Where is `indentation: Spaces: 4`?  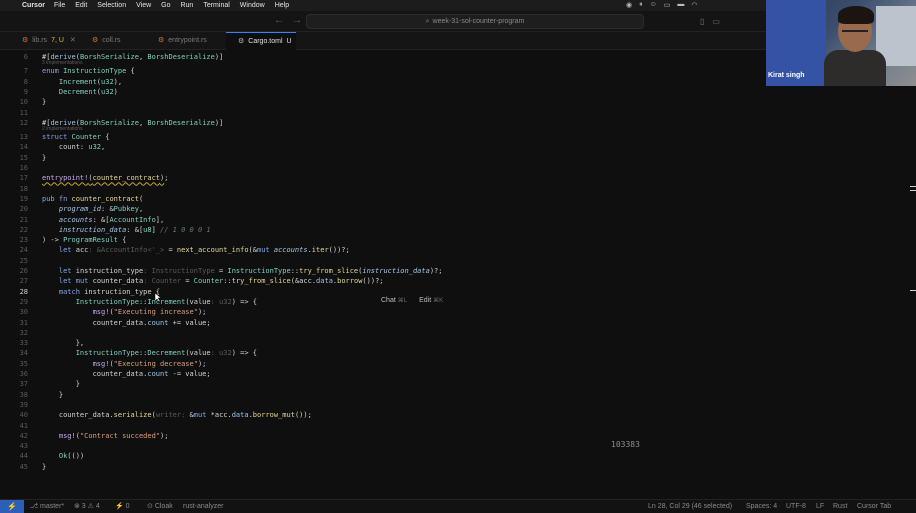 indentation: Spaces: 4 is located at coordinates (761, 506).